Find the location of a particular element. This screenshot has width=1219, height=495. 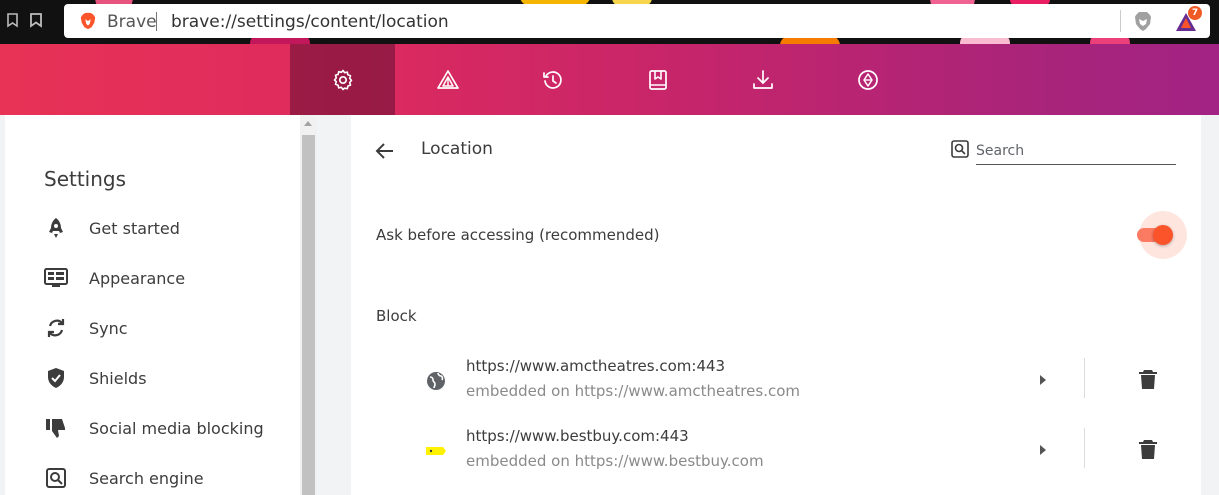

toolbar-bookmarks-button is located at coordinates (657, 79).